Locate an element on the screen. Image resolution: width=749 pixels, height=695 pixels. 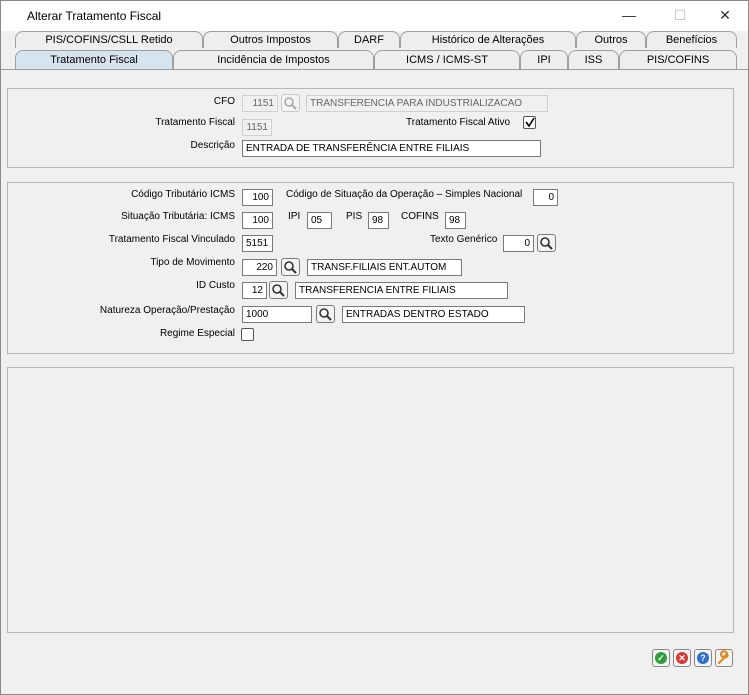
cfo-code-field: 1151 is located at coordinates (260, 103).